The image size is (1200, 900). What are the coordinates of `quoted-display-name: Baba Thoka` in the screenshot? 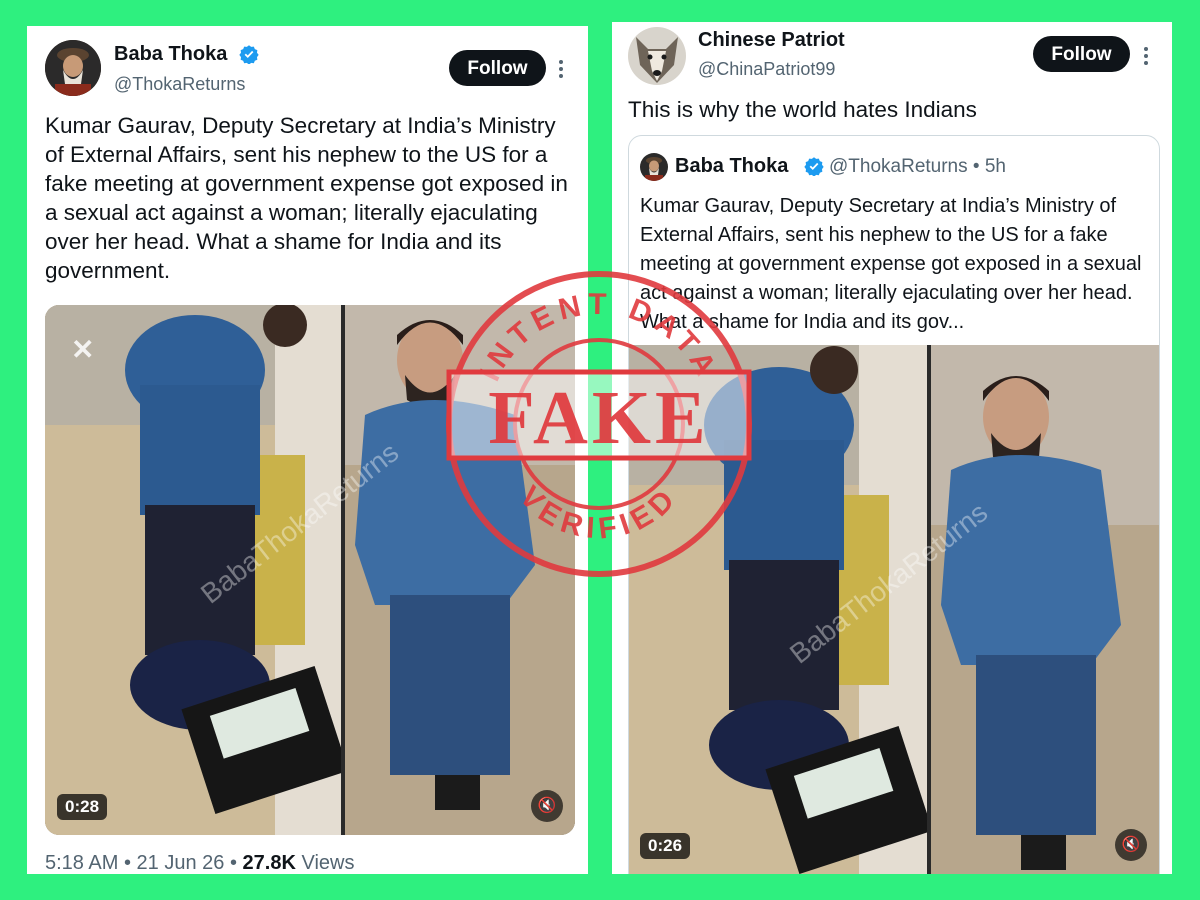 It's located at (732, 166).